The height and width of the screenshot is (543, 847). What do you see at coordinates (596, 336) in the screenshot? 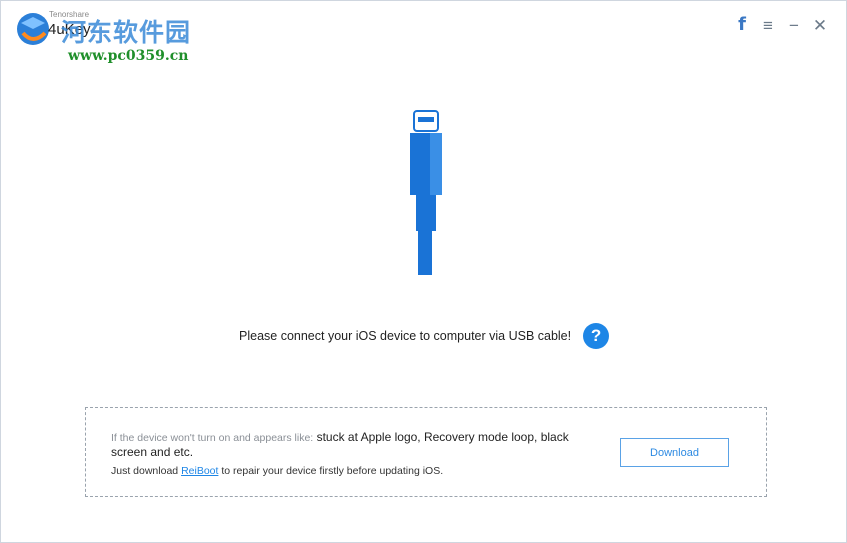
I see `question-circle-icon: ?` at bounding box center [596, 336].